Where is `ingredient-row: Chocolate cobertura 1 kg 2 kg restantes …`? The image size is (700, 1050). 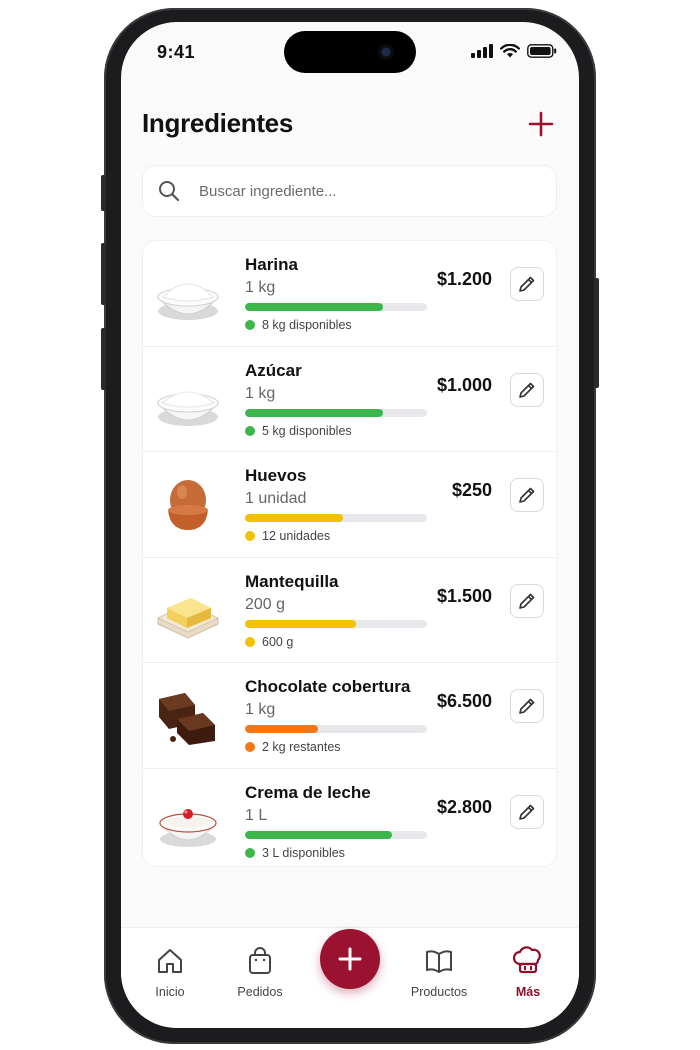
ingredient-row: Chocolate cobertura 1 kg 2 kg restantes … is located at coordinates (349, 716).